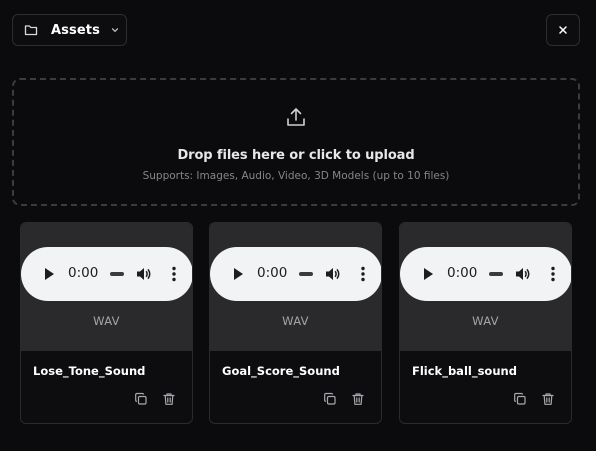 This screenshot has height=451, width=596. Describe the element at coordinates (115, 30) in the screenshot. I see `chevron-down-icon` at that location.